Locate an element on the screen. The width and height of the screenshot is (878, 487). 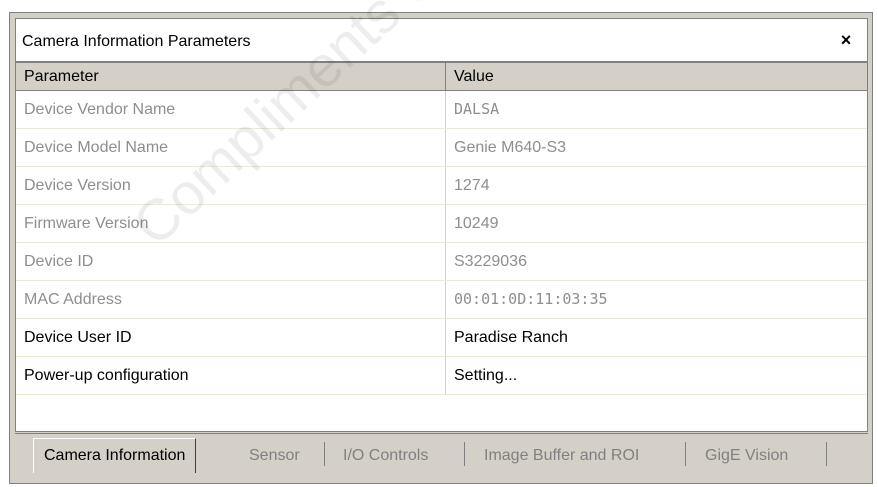
column-header-parameter: Parameter is located at coordinates (231, 76).